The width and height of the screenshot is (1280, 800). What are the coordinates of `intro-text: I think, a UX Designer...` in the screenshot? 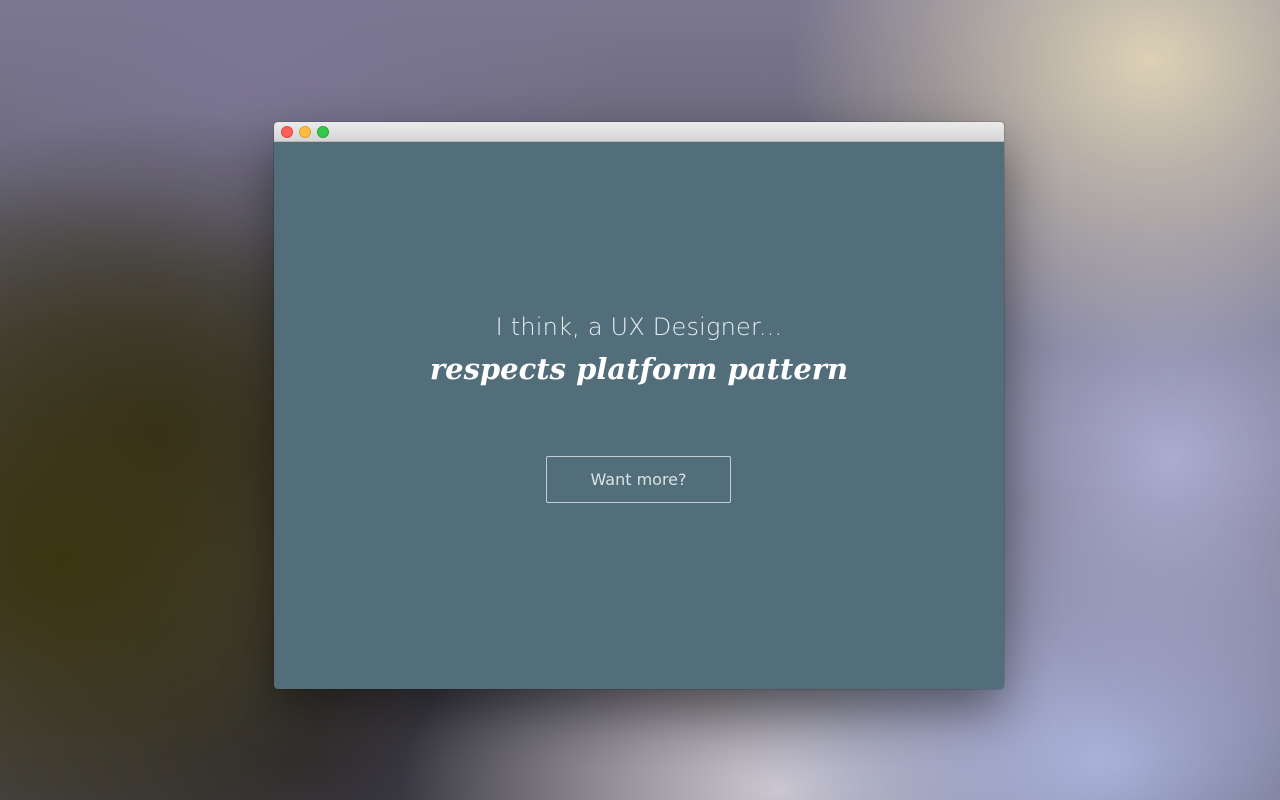 It's located at (639, 327).